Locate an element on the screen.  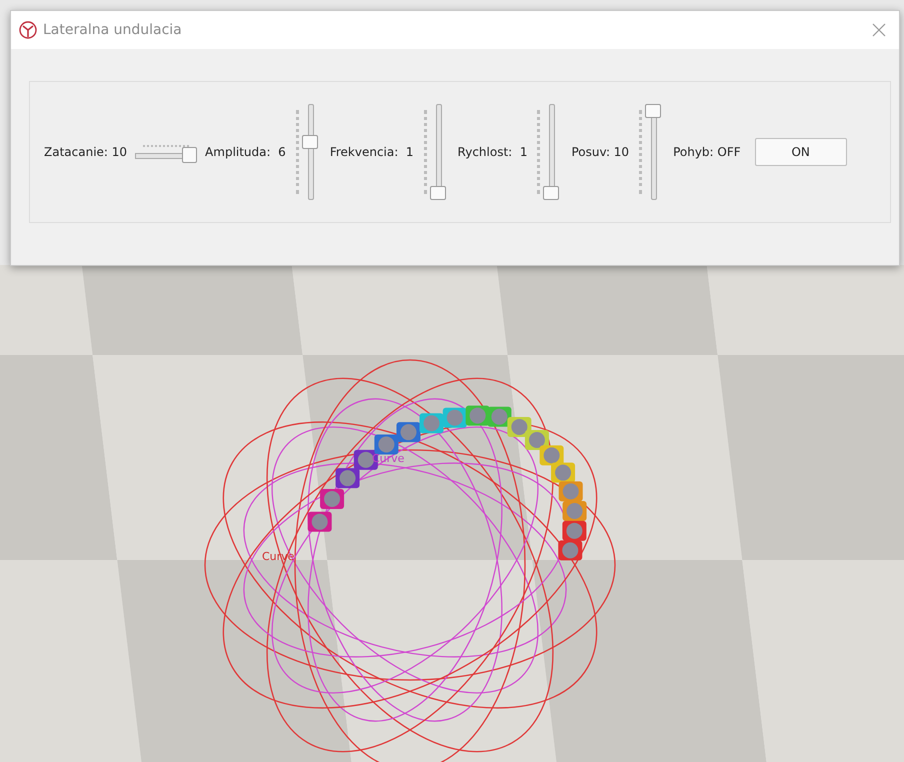
slider-label: Posuv: 10 is located at coordinates (600, 152).